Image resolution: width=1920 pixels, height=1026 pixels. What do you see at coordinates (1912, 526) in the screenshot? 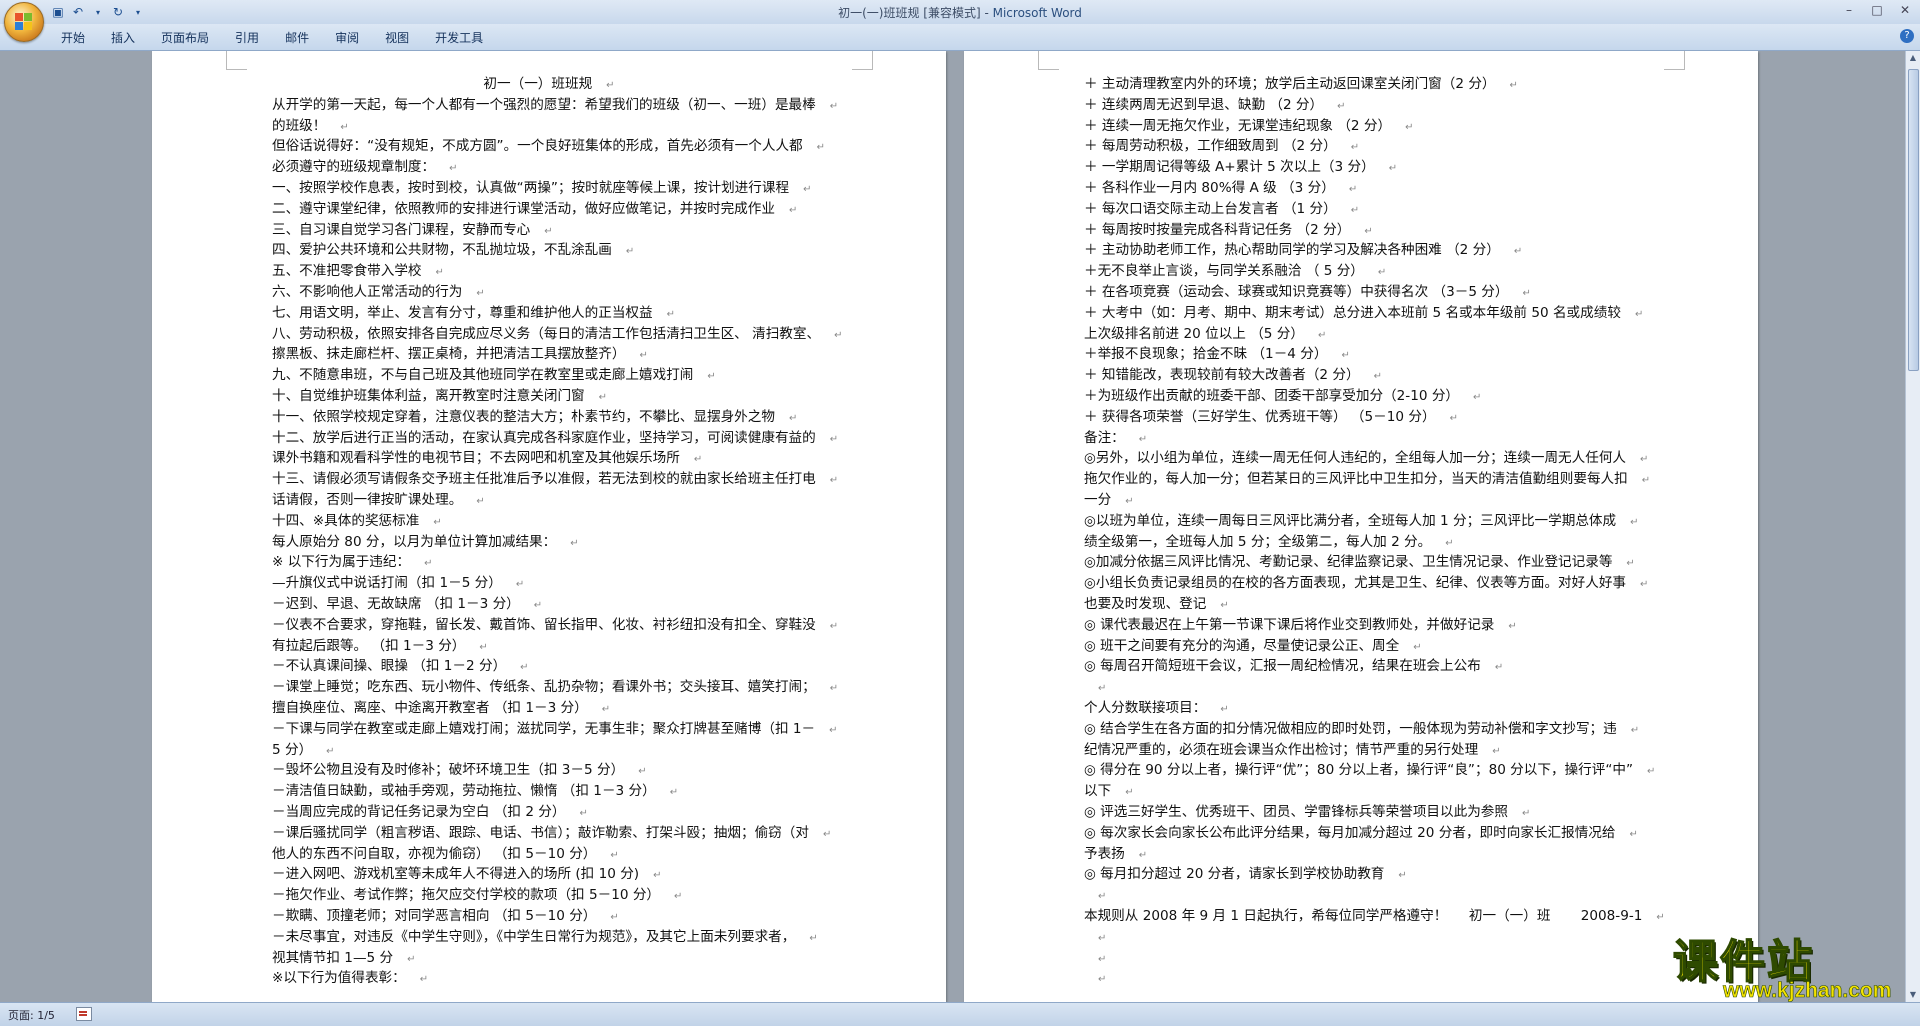
I see `vertical-scrollbar: ▲ ▼` at bounding box center [1912, 526].